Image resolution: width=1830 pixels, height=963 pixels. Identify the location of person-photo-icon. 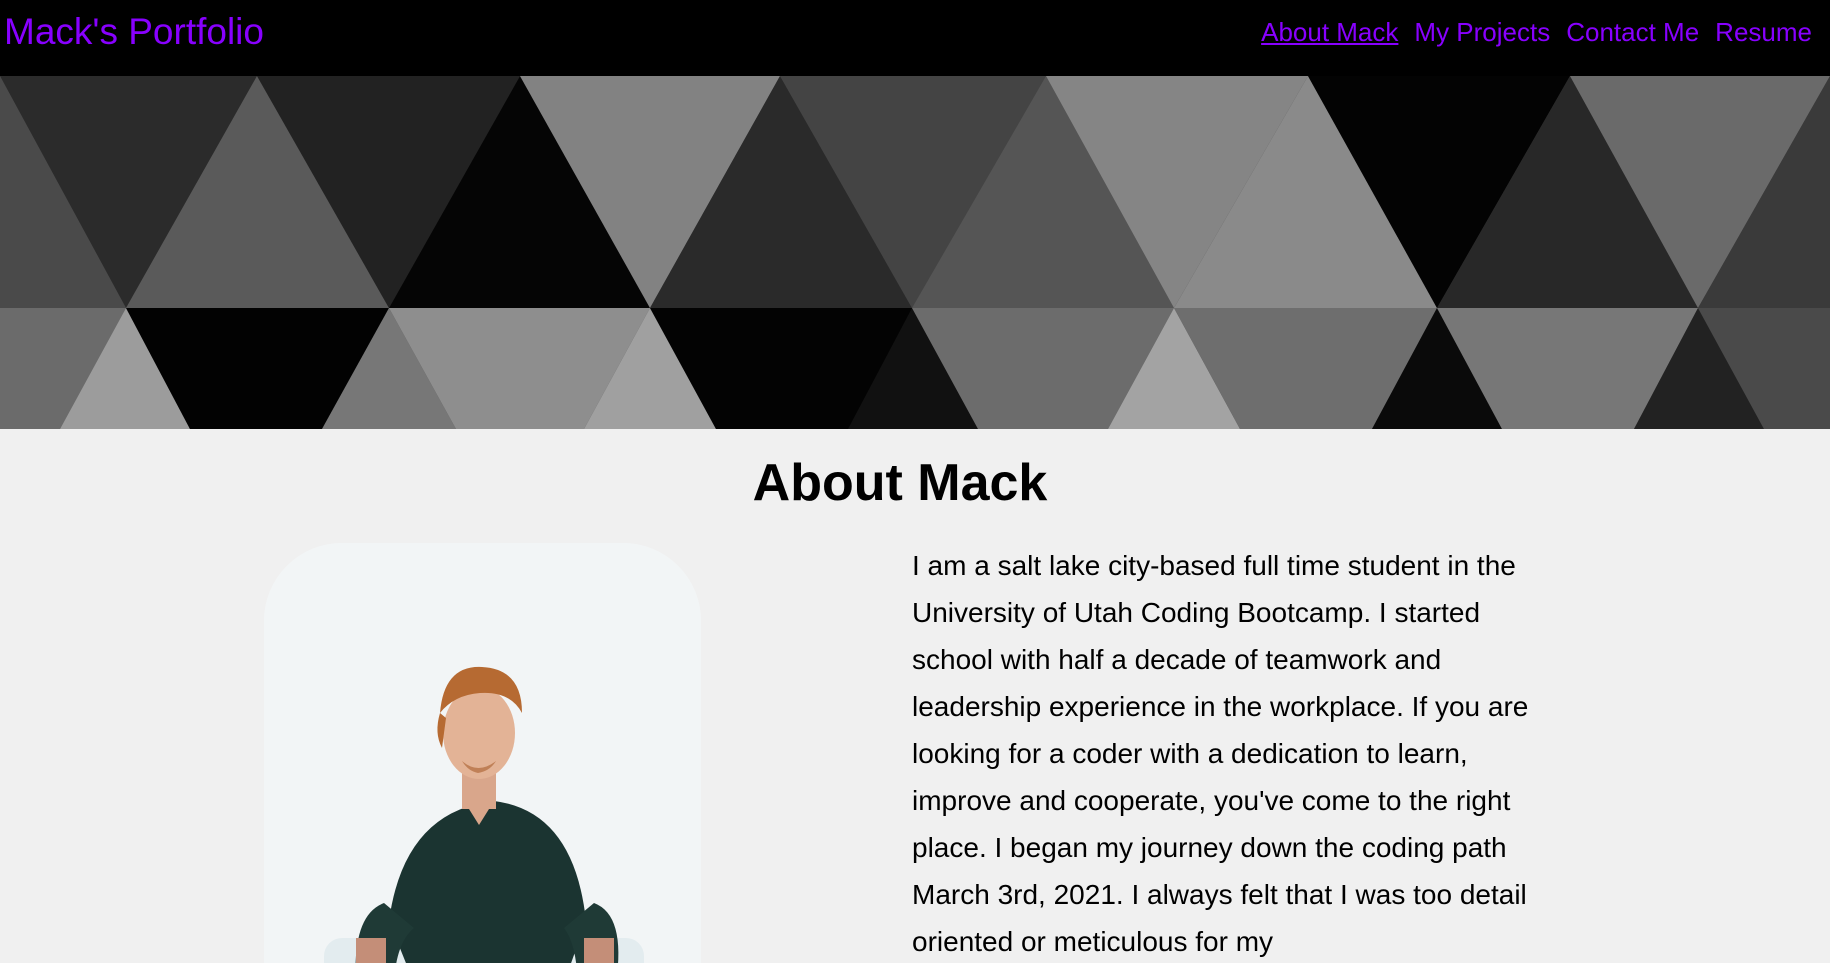
(482, 753).